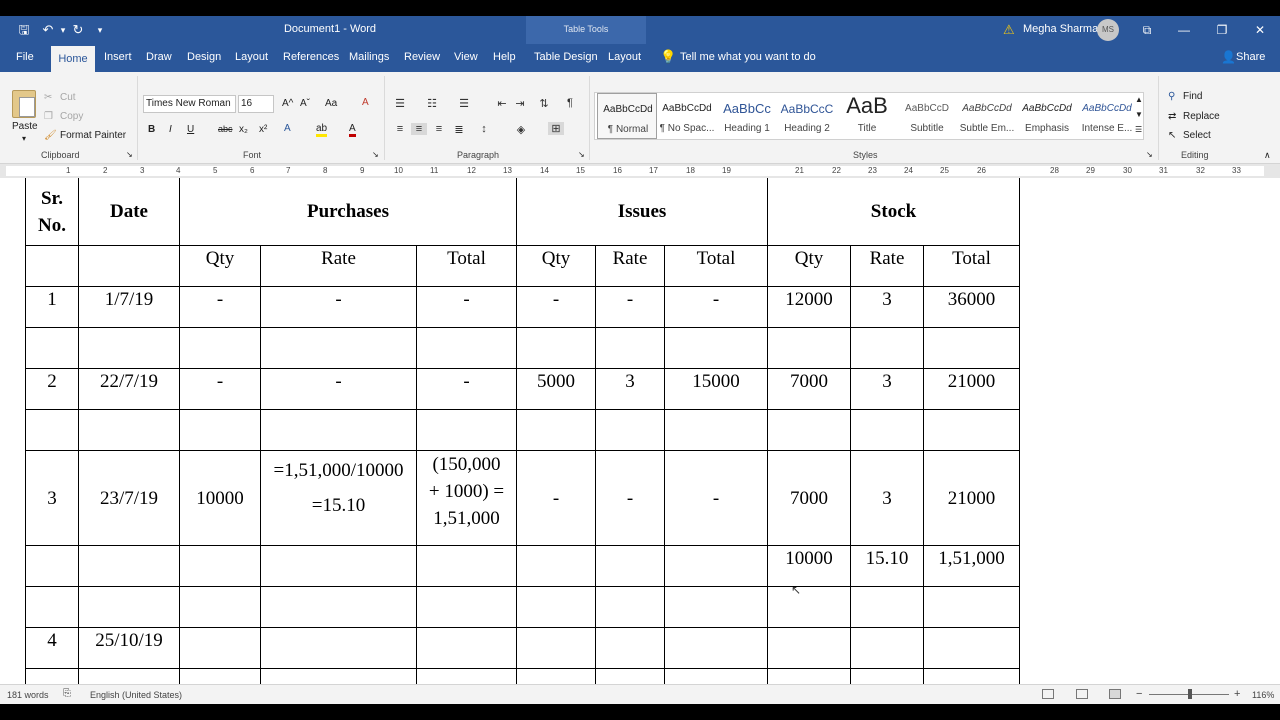 The width and height of the screenshot is (1280, 720). Describe the element at coordinates (129, 389) in the screenshot. I see `table-cell: 22/7/19` at that location.